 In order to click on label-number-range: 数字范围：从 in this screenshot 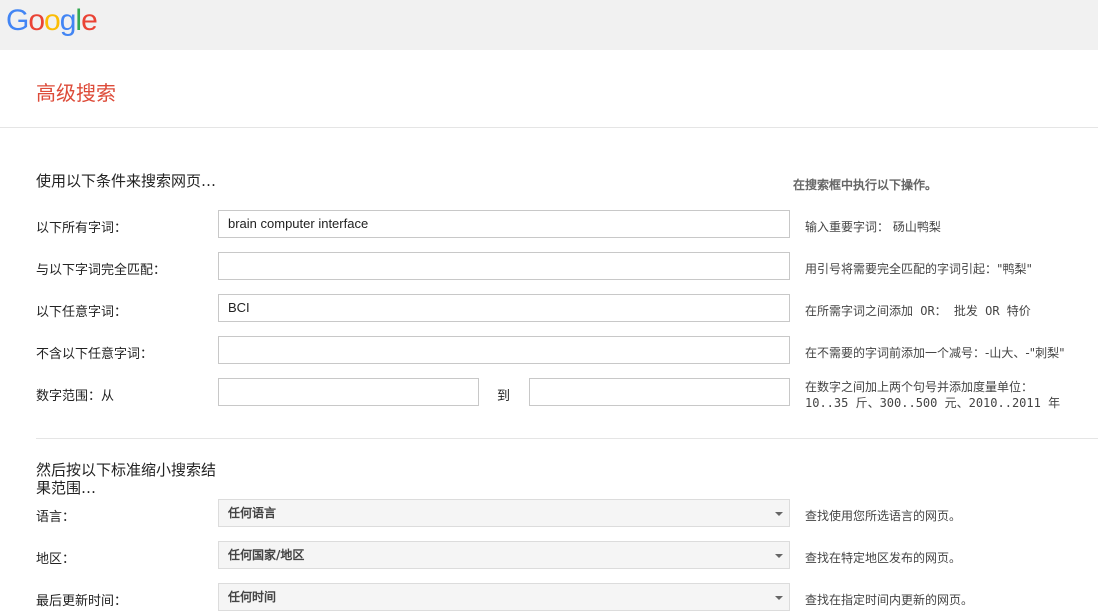, I will do `click(75, 396)`.